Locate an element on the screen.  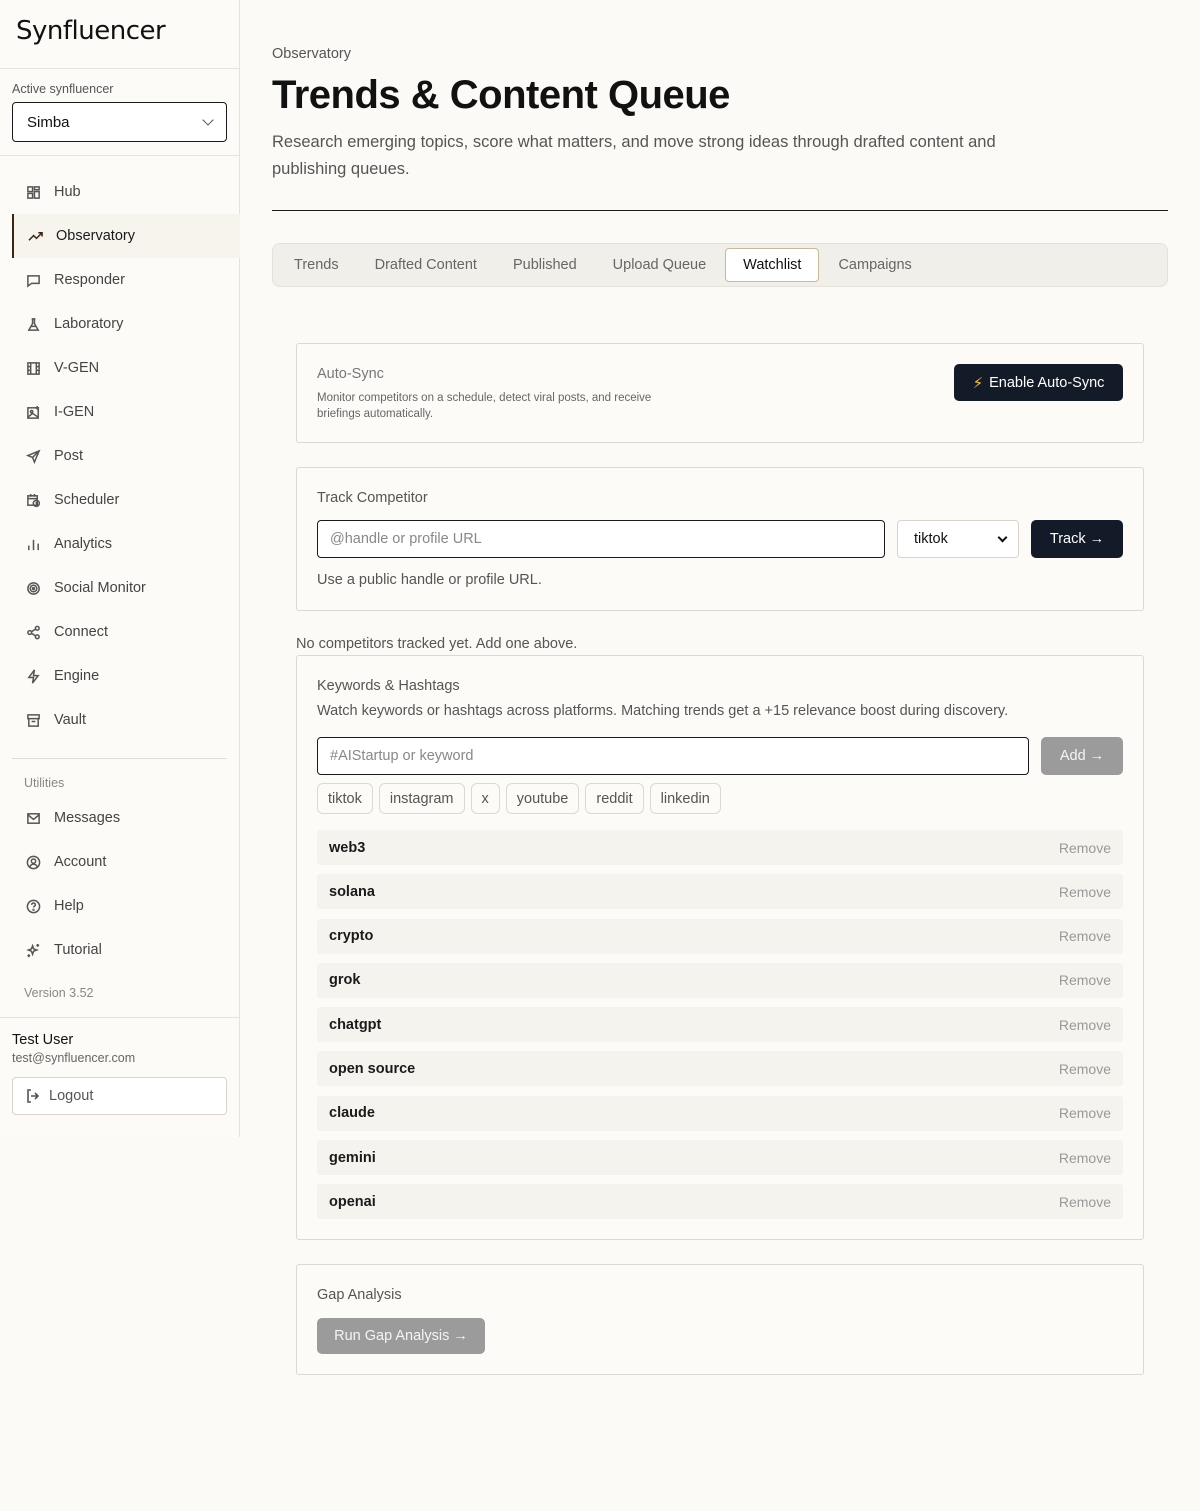
sidebar-item-account: Account is located at coordinates (119, 862).